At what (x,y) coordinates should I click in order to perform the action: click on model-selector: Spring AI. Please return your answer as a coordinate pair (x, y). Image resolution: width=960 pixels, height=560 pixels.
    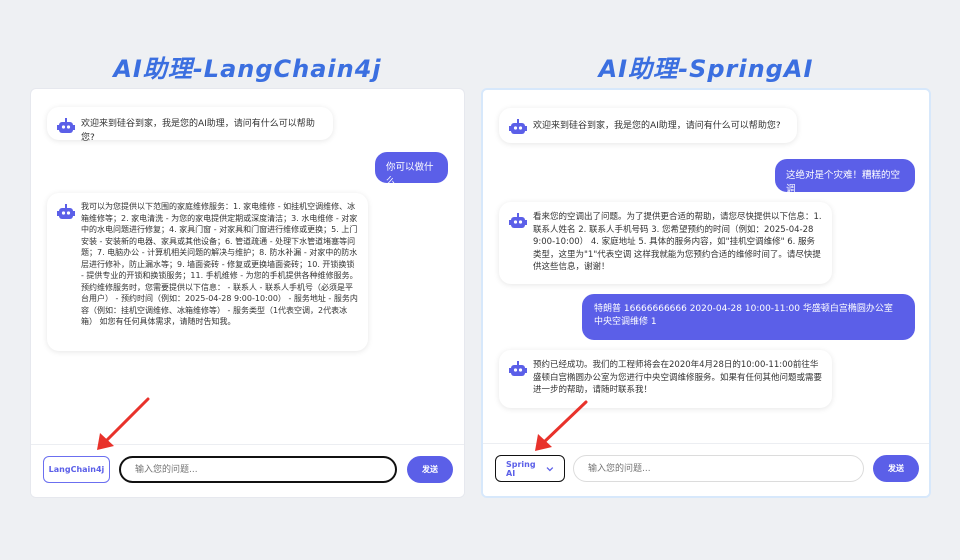
    Looking at the image, I should click on (530, 468).